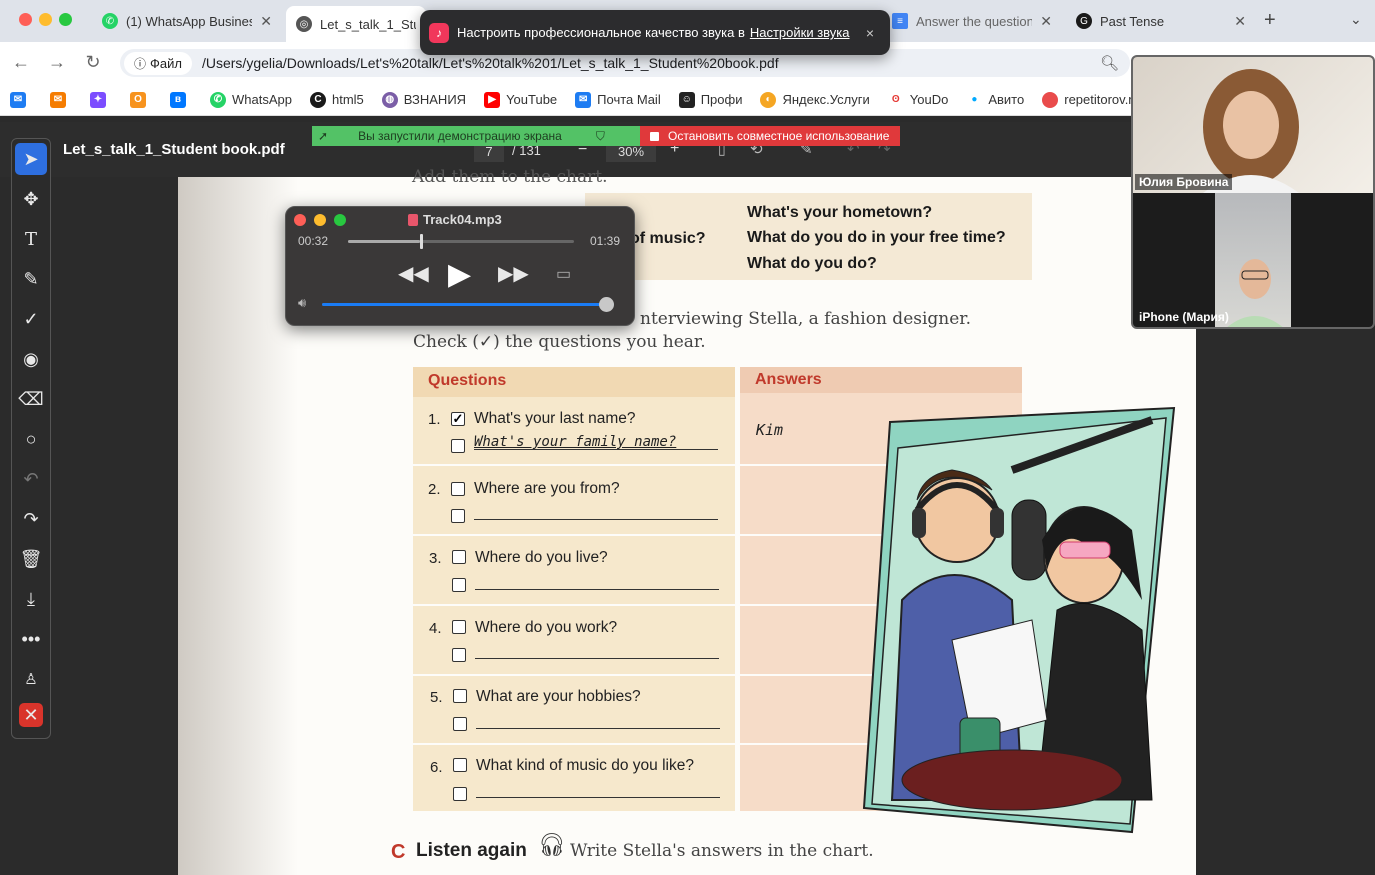 Image resolution: width=1375 pixels, height=875 pixels. What do you see at coordinates (585, 765) in the screenshot?
I see `question-text: What kind of music do you like?` at bounding box center [585, 765].